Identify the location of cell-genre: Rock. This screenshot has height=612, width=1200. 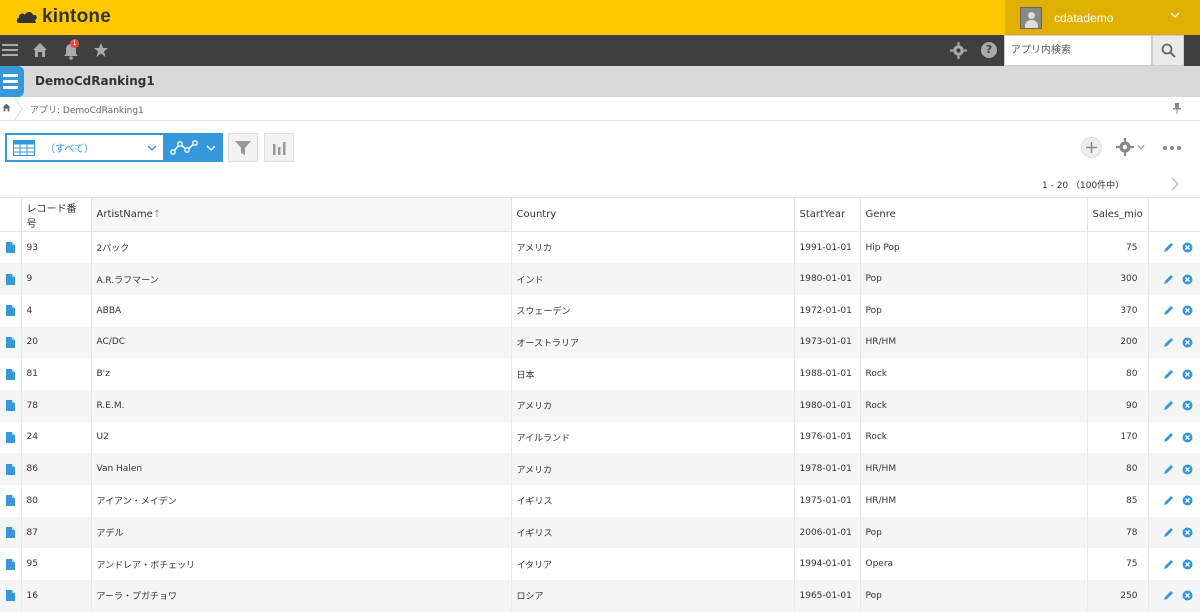
(973, 374).